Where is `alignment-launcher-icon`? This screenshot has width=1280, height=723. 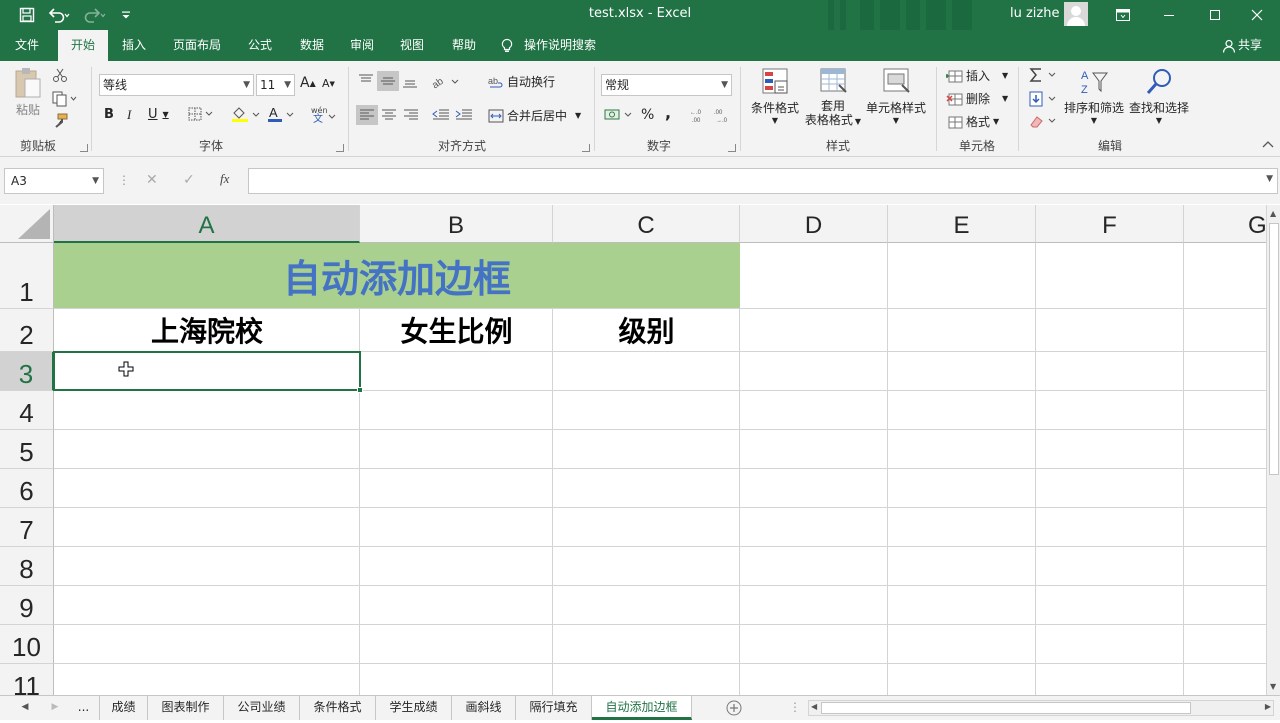
alignment-launcher-icon is located at coordinates (586, 148).